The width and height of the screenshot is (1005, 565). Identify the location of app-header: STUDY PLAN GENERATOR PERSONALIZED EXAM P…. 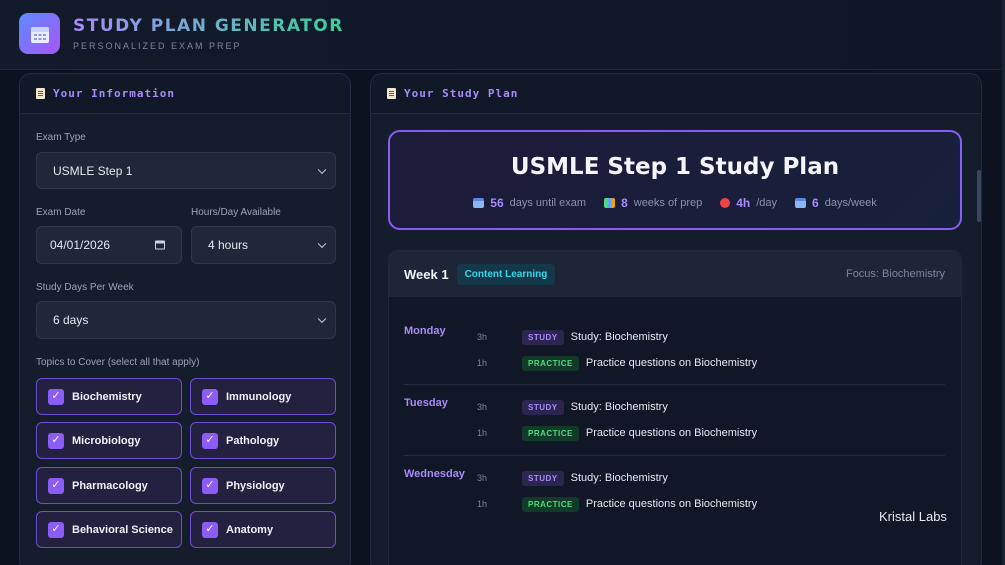
(502, 35).